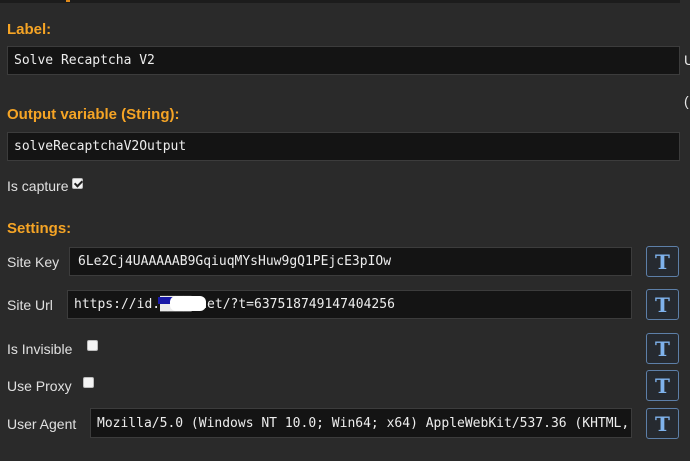 The width and height of the screenshot is (690, 461). I want to click on use-proxy-label: Use Proxy, so click(39, 386).